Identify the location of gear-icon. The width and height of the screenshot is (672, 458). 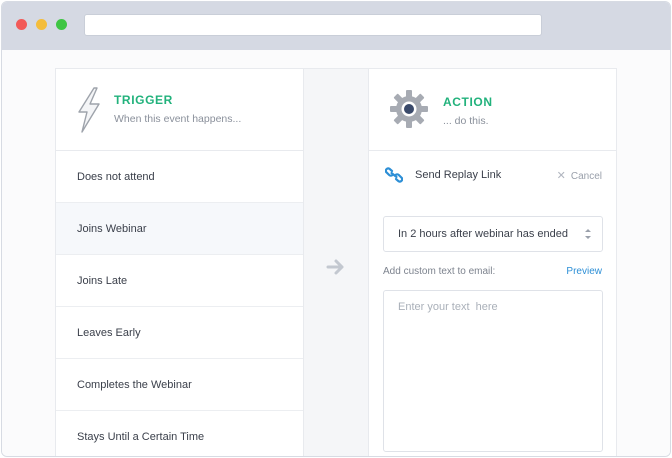
(409, 109).